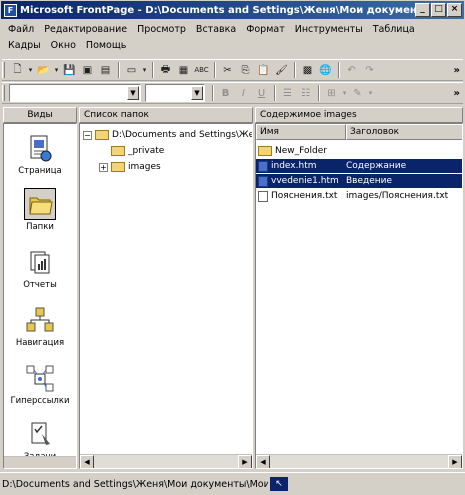 Image resolution: width=465 pixels, height=495 pixels. I want to click on file-row: Пояснения.txt images/Пояснения.txt, so click(359, 196).